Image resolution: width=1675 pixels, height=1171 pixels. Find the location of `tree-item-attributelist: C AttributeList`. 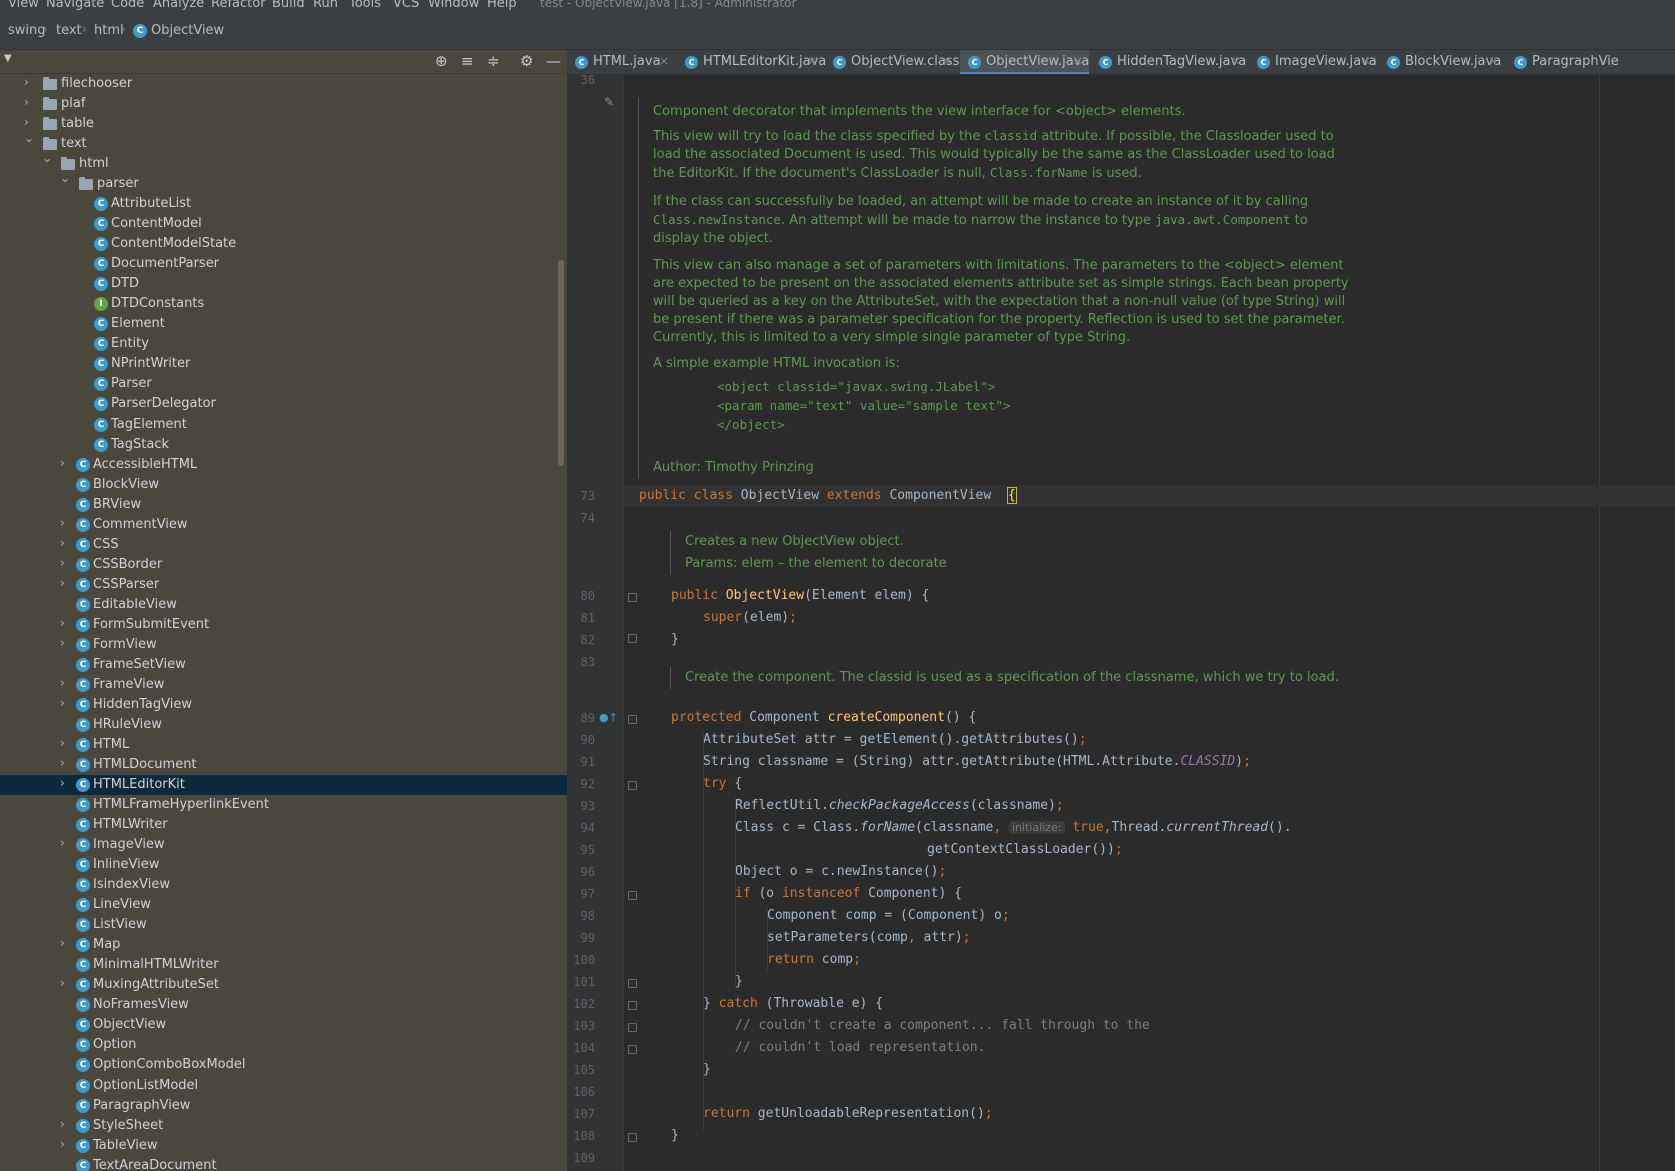

tree-item-attributelist: C AttributeList is located at coordinates (283, 204).